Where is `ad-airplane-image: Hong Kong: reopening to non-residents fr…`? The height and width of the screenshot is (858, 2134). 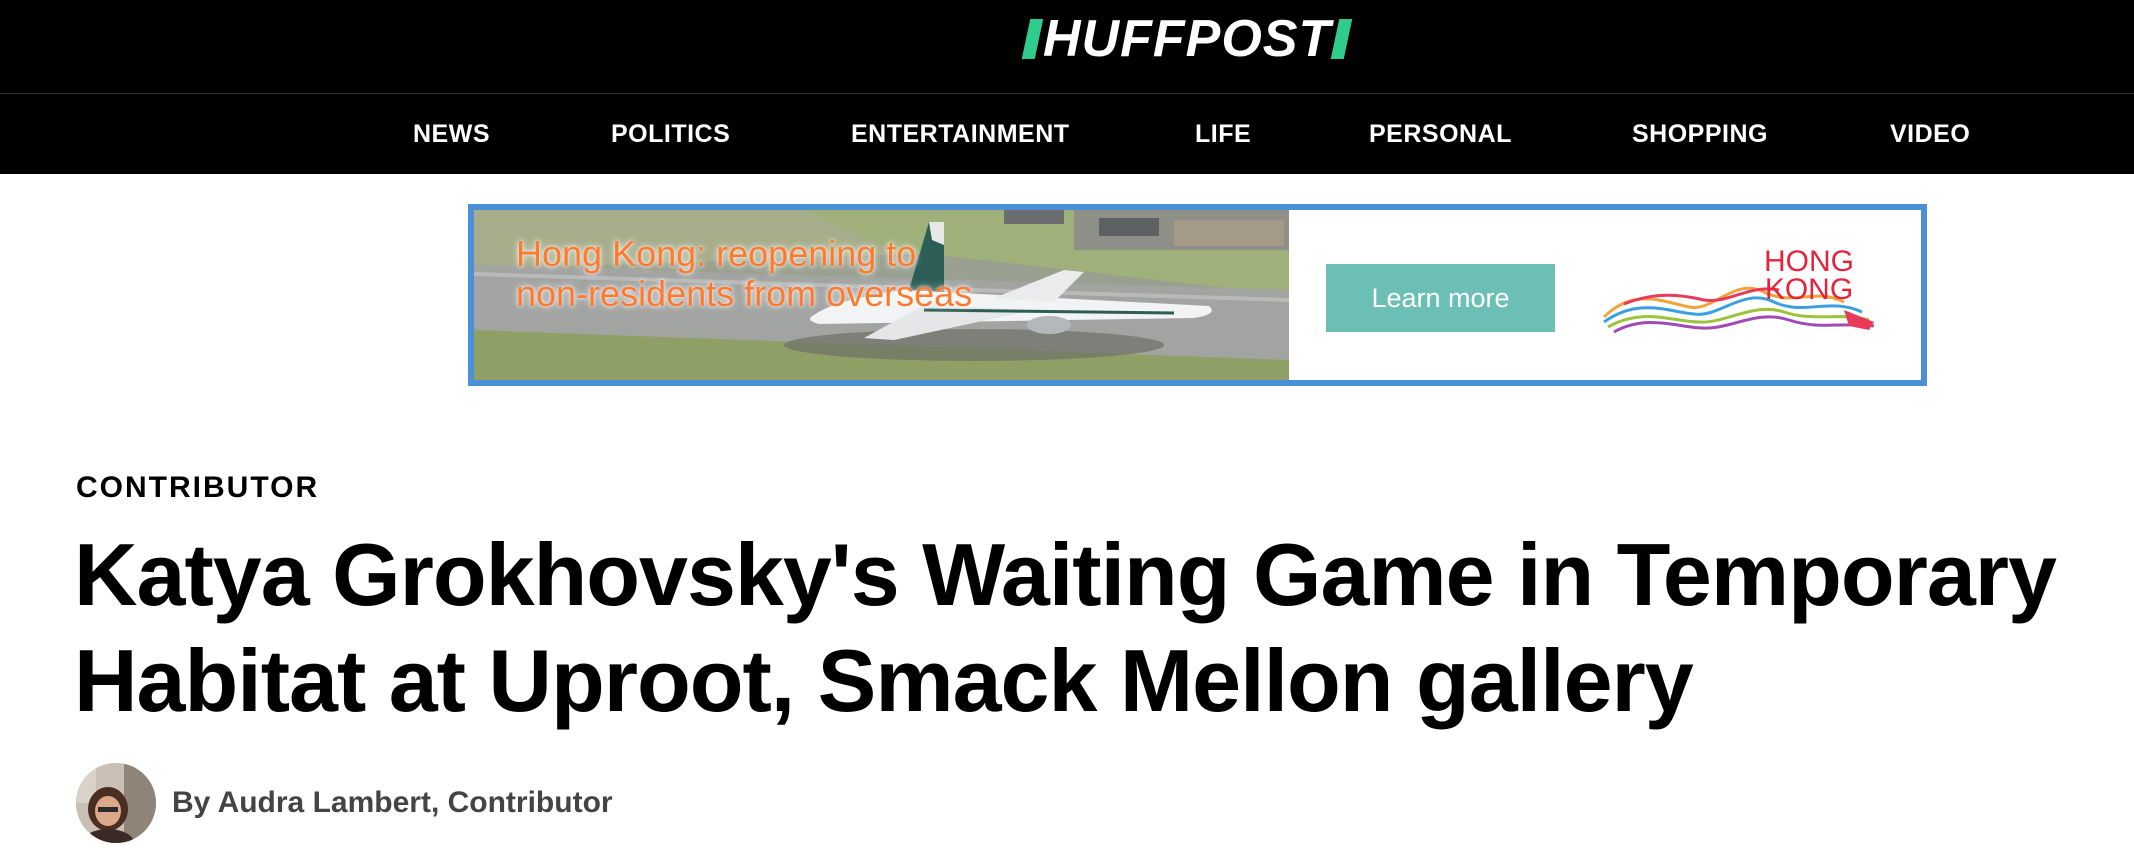 ad-airplane-image: Hong Kong: reopening to non-residents fr… is located at coordinates (881, 295).